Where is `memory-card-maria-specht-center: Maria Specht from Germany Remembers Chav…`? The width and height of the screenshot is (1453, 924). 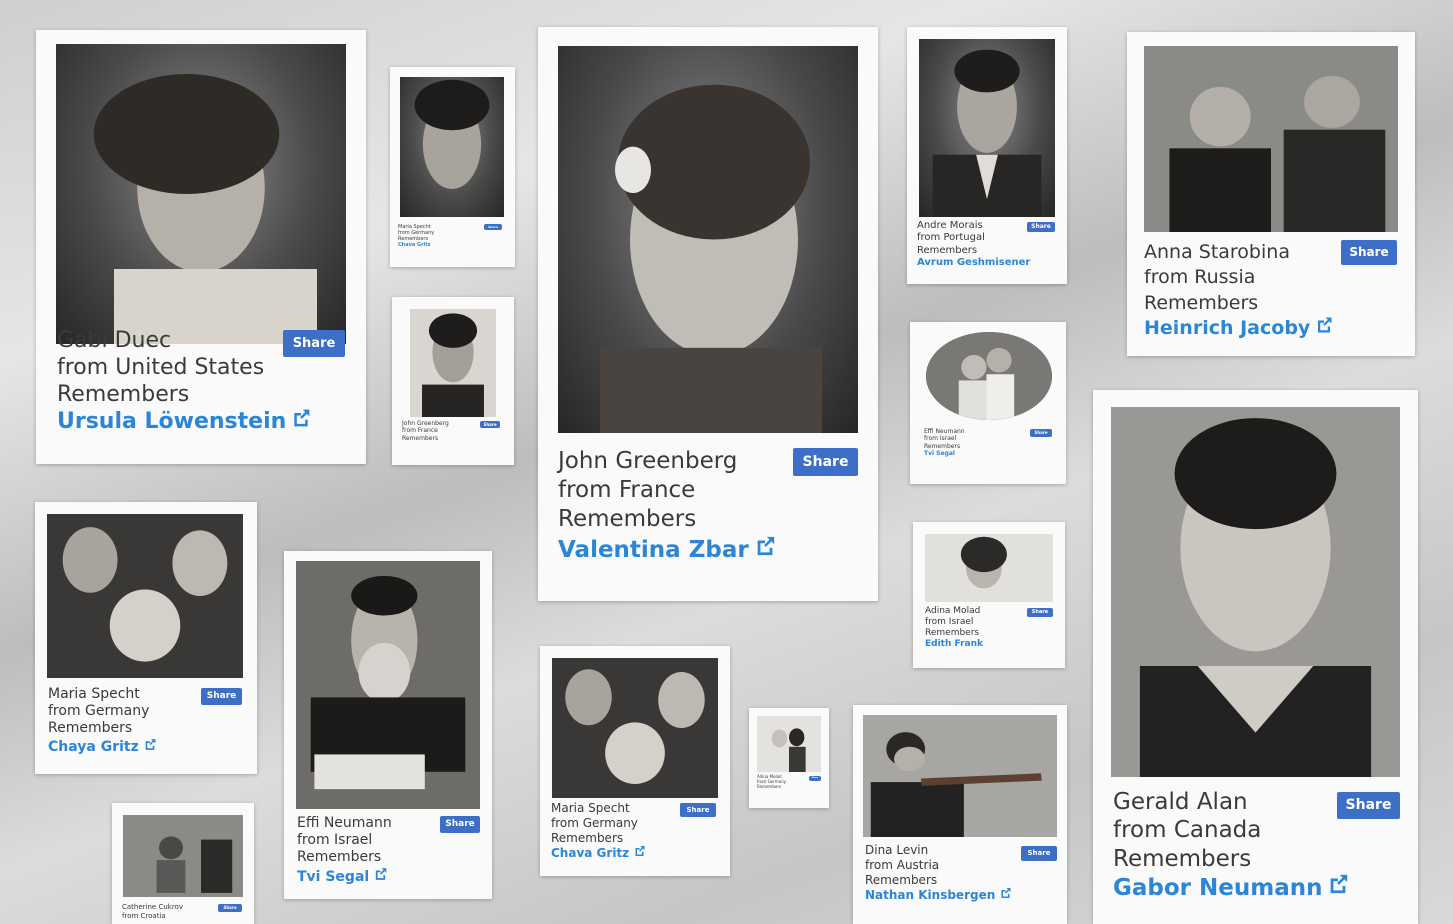
memory-card-maria-specht-center: Maria Specht from Germany Remembers Chav… is located at coordinates (635, 761).